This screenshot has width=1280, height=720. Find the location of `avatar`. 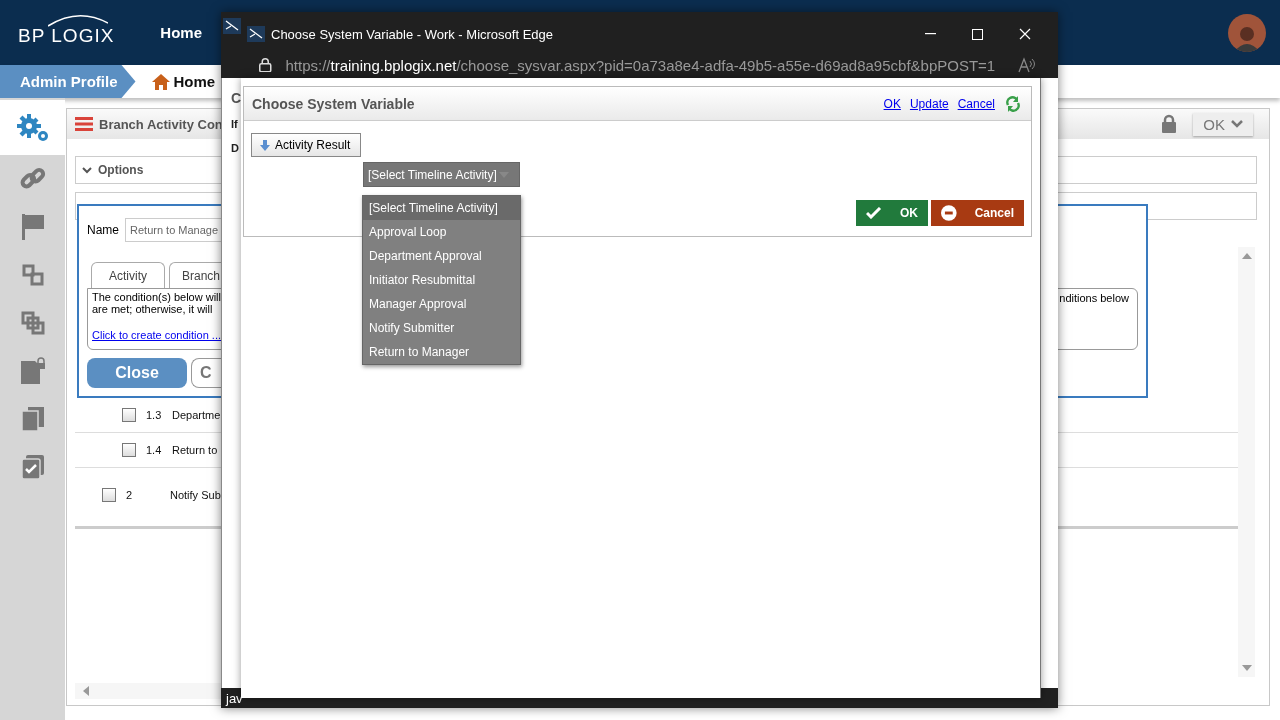

avatar is located at coordinates (1247, 32).